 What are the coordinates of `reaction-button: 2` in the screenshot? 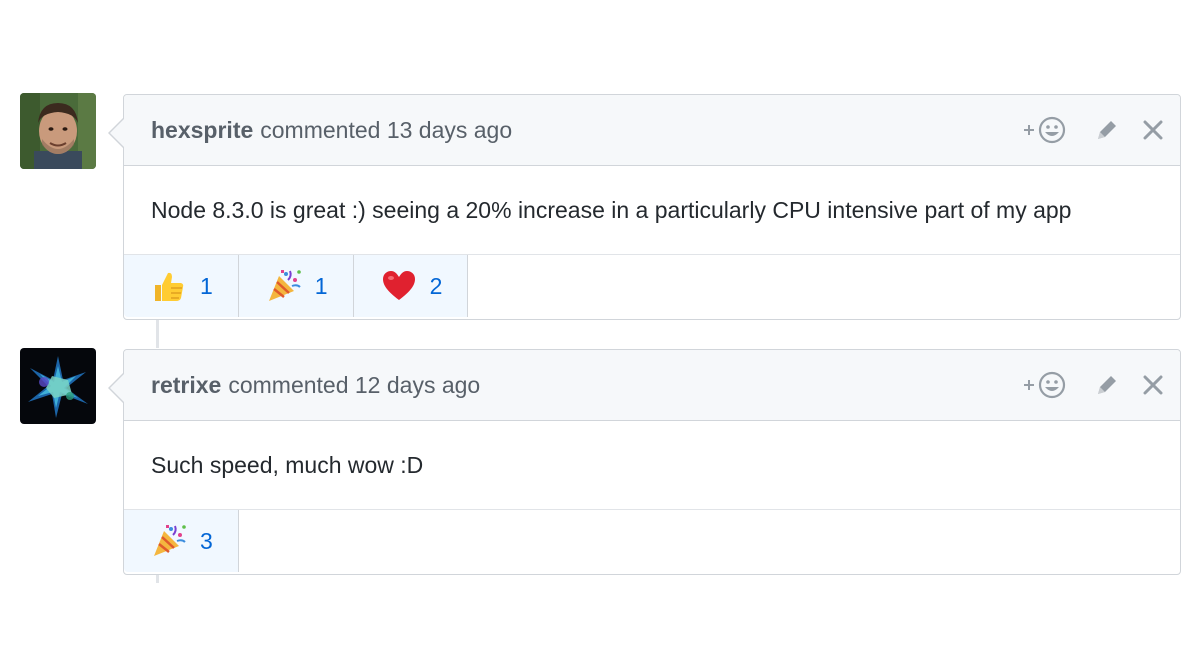 It's located at (411, 286).